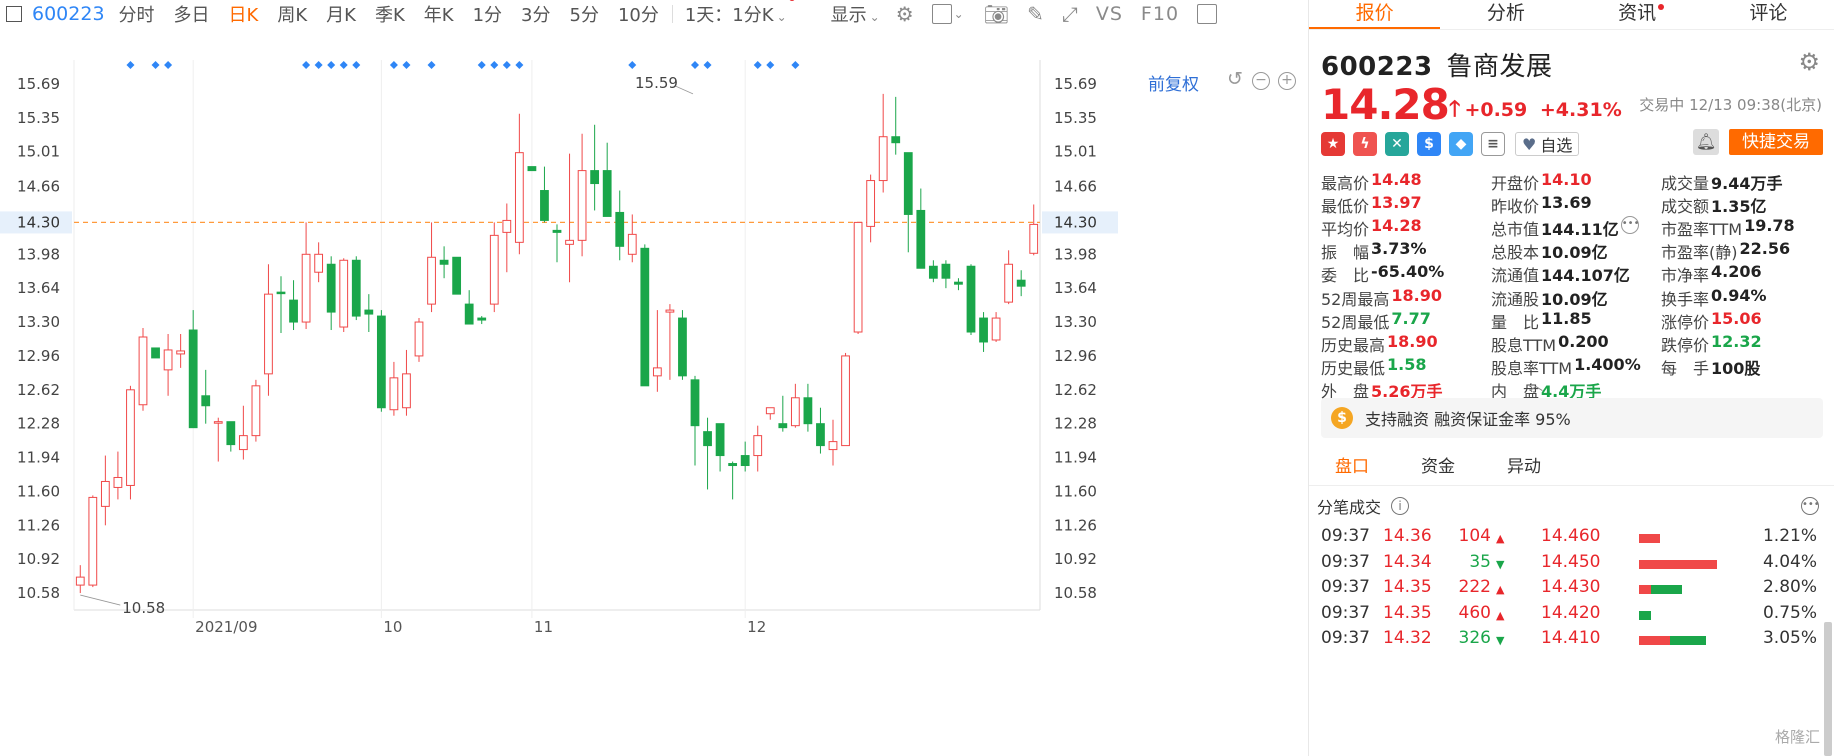 Image resolution: width=1834 pixels, height=756 pixels. Describe the element at coordinates (1355, 322) in the screenshot. I see `stat-label: 52周最低` at that location.